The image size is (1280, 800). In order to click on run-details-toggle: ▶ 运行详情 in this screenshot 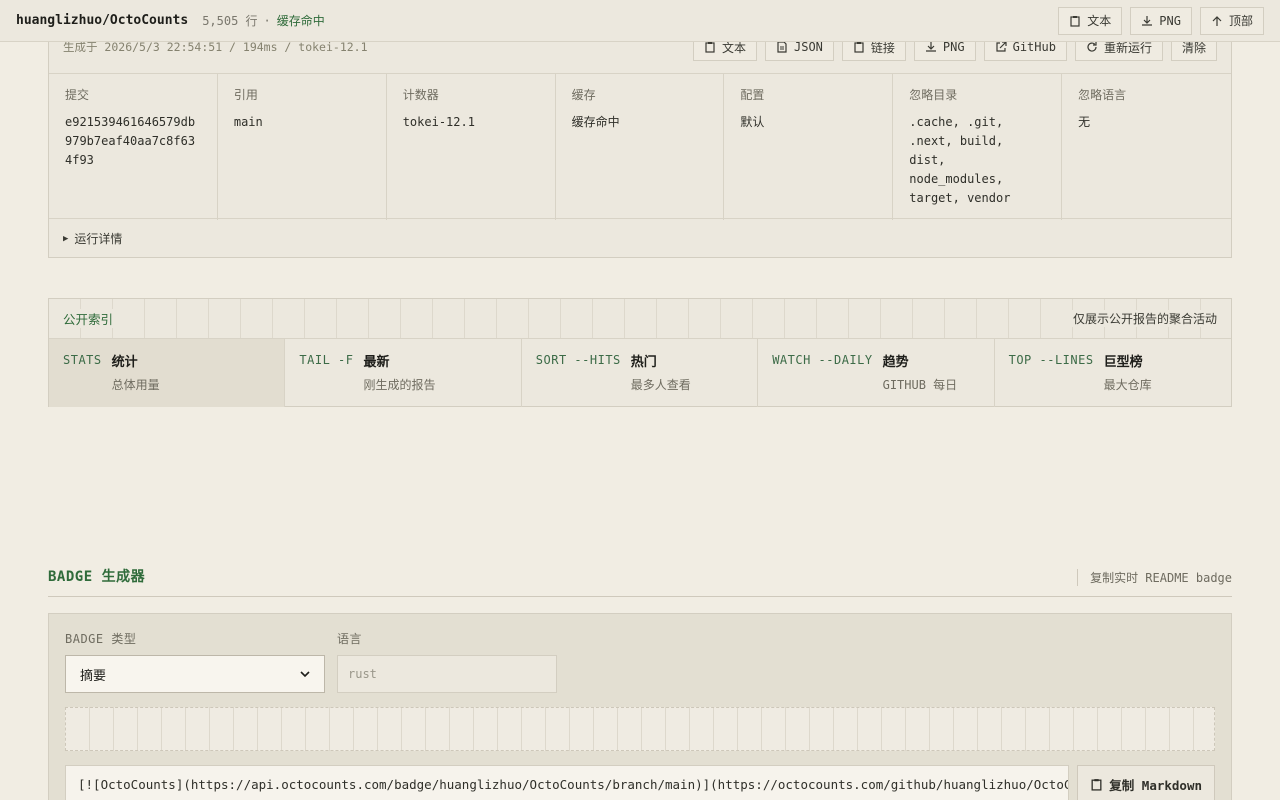, I will do `click(640, 238)`.